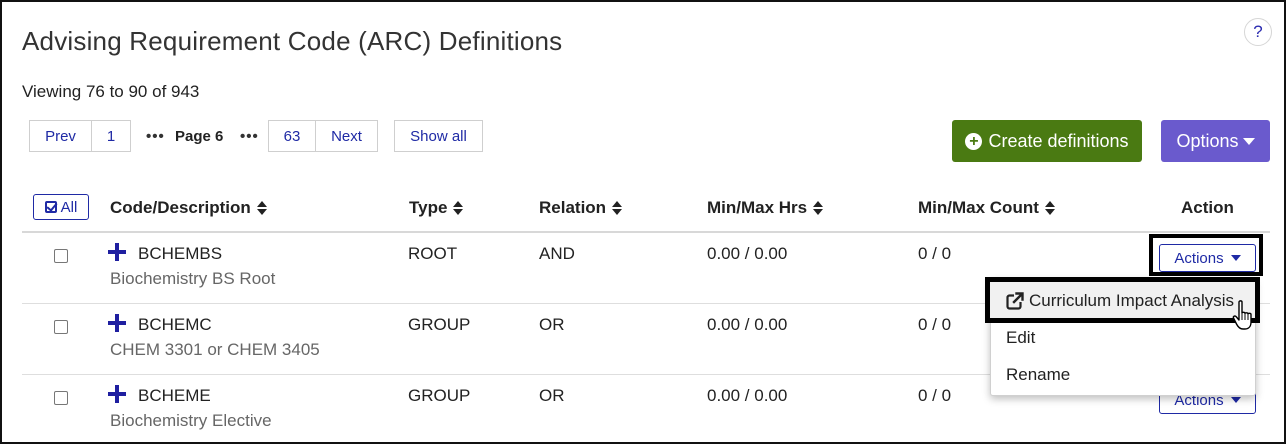 Image resolution: width=1286 pixels, height=446 pixels. What do you see at coordinates (111, 91) in the screenshot?
I see `viewing-count: Viewing 76 to 90 of 943` at bounding box center [111, 91].